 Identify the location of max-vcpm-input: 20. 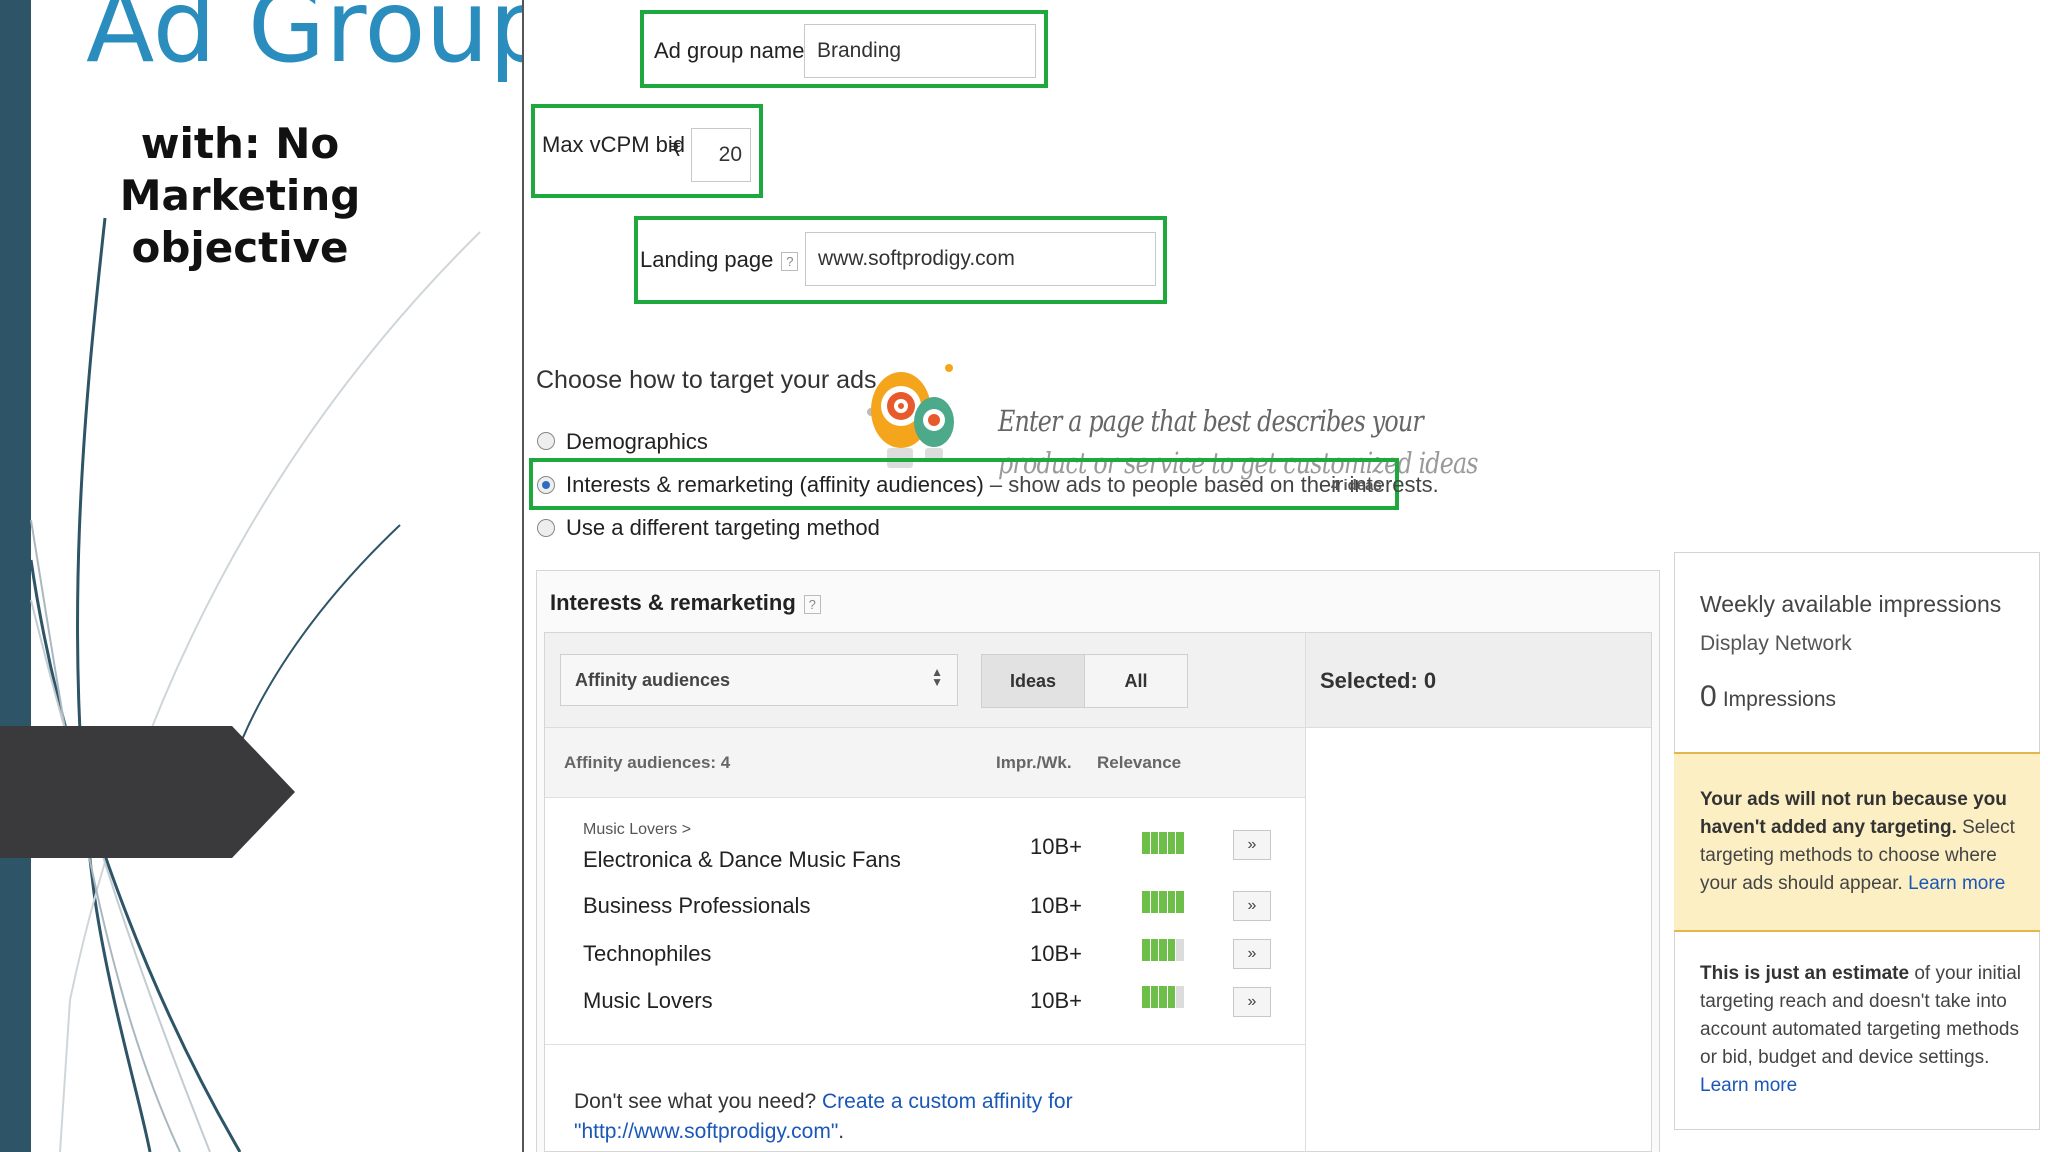
(721, 155).